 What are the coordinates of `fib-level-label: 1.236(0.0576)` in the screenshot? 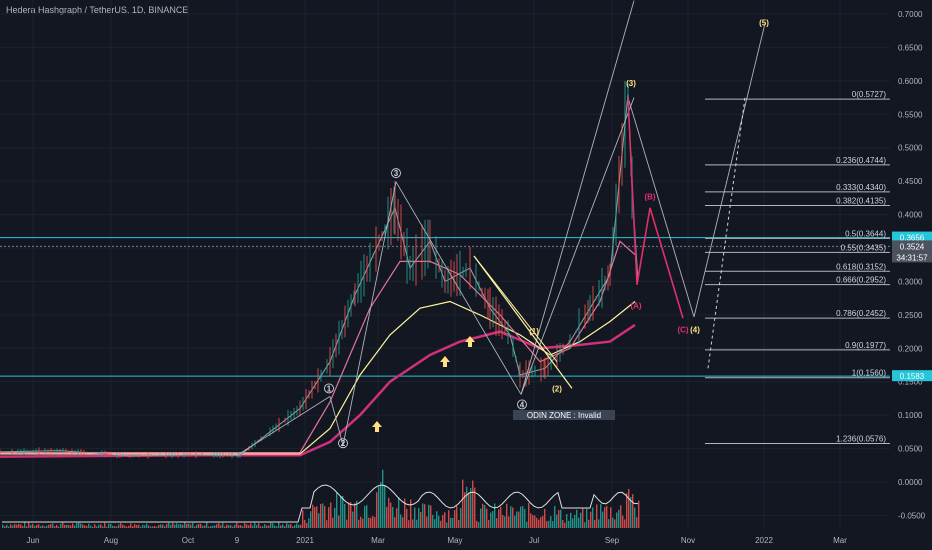 It's located at (861, 438).